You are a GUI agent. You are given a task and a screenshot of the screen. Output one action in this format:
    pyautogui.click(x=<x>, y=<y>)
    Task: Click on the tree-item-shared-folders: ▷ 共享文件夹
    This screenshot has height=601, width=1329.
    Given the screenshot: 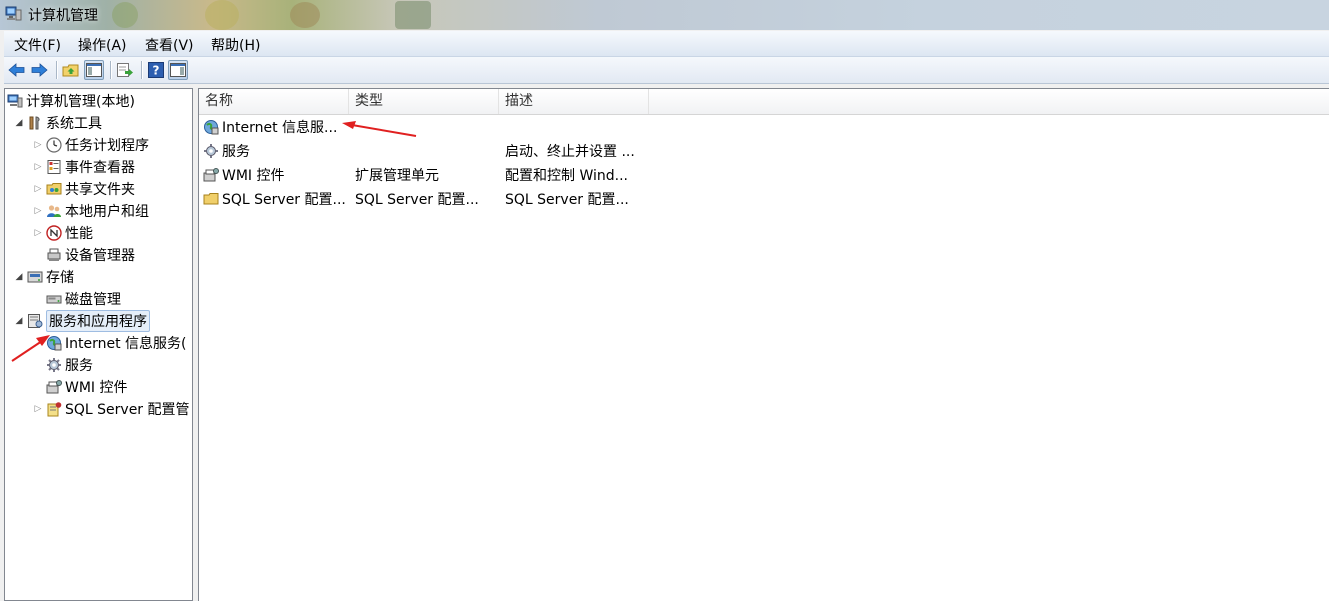 What is the action you would take?
    pyautogui.click(x=83, y=189)
    